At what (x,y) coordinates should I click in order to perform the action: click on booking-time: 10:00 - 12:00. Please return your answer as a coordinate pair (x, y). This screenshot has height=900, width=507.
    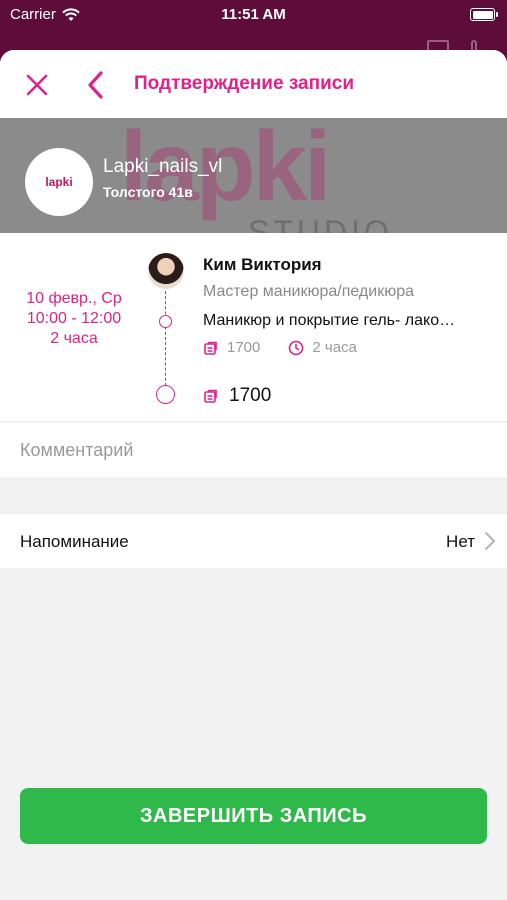
    Looking at the image, I should click on (74, 318).